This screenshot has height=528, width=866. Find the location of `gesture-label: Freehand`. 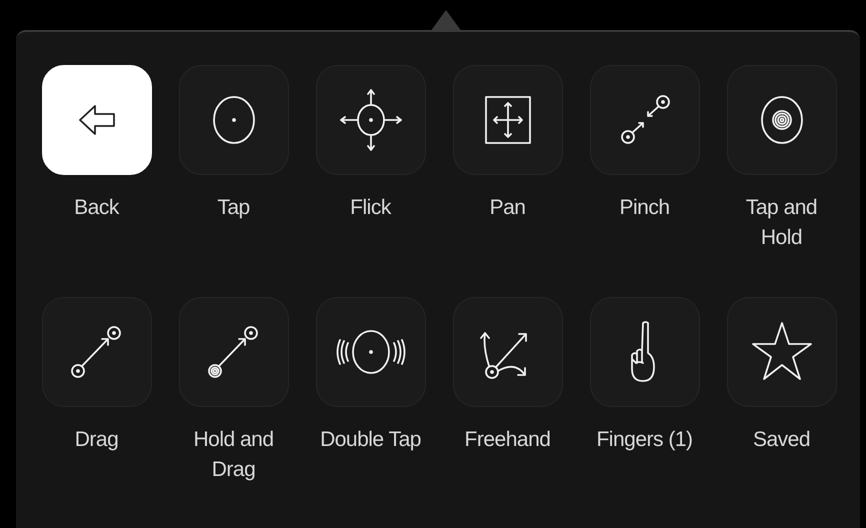

gesture-label: Freehand is located at coordinates (508, 440).